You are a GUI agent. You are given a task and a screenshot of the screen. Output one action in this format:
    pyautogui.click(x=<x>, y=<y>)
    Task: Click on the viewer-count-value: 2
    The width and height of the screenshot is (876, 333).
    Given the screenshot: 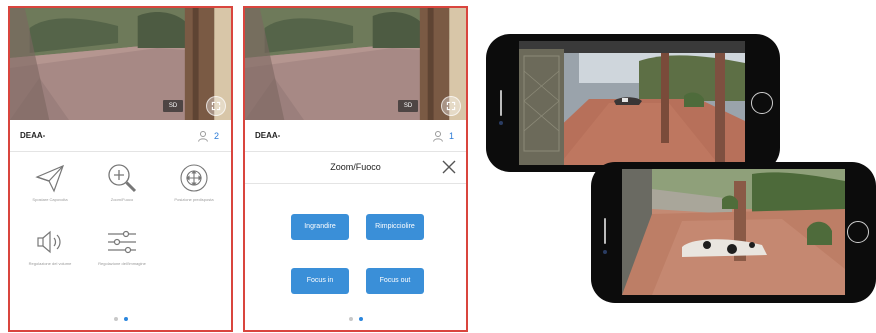 What is the action you would take?
    pyautogui.click(x=216, y=136)
    